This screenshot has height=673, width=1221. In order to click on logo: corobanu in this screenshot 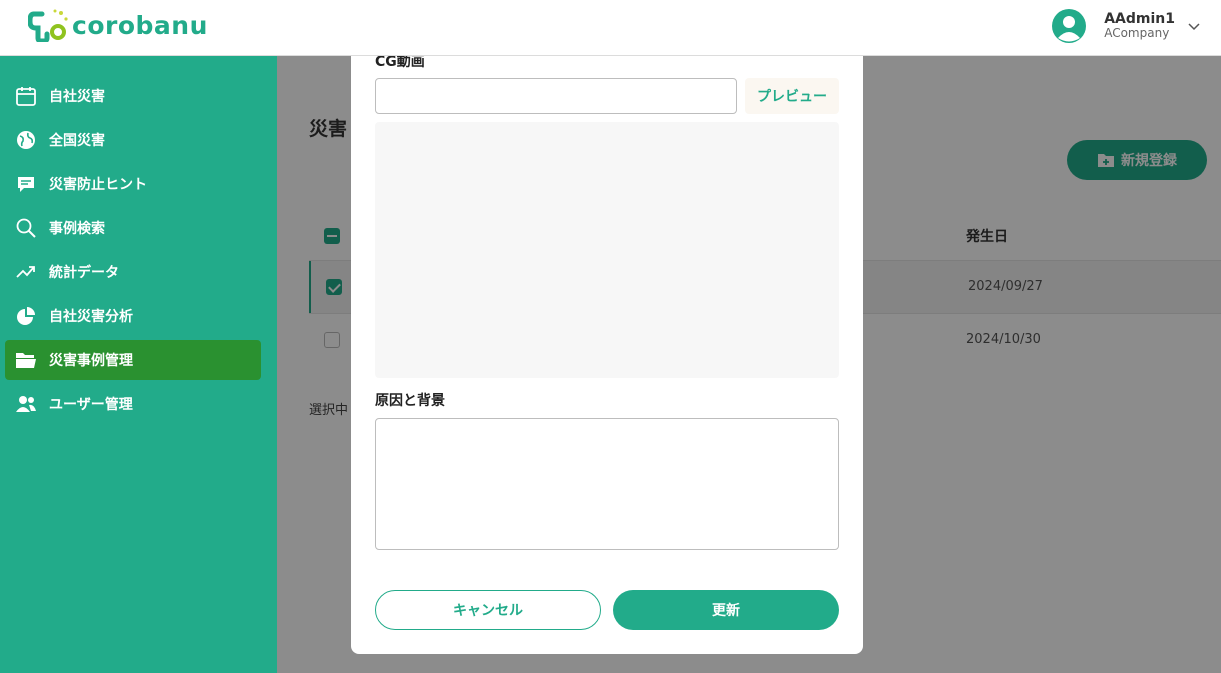, I will do `click(118, 25)`.